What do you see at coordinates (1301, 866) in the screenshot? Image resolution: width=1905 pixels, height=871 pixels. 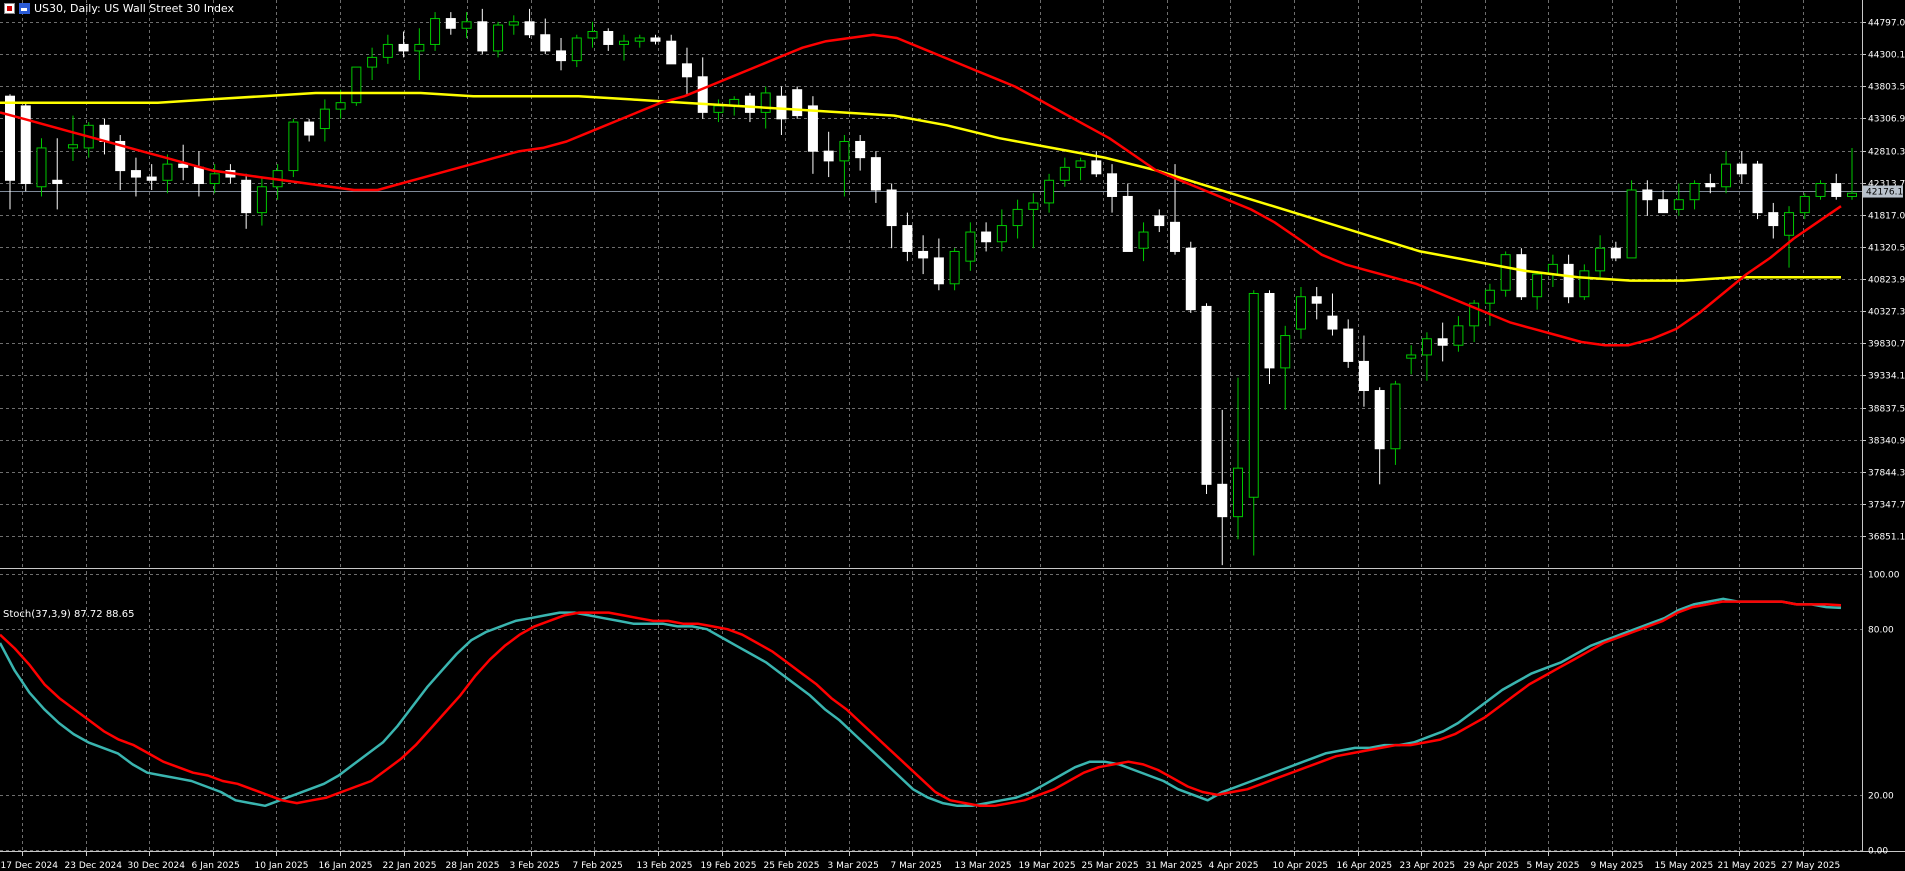 I see `time-axis-label: 10 Apr 2025` at bounding box center [1301, 866].